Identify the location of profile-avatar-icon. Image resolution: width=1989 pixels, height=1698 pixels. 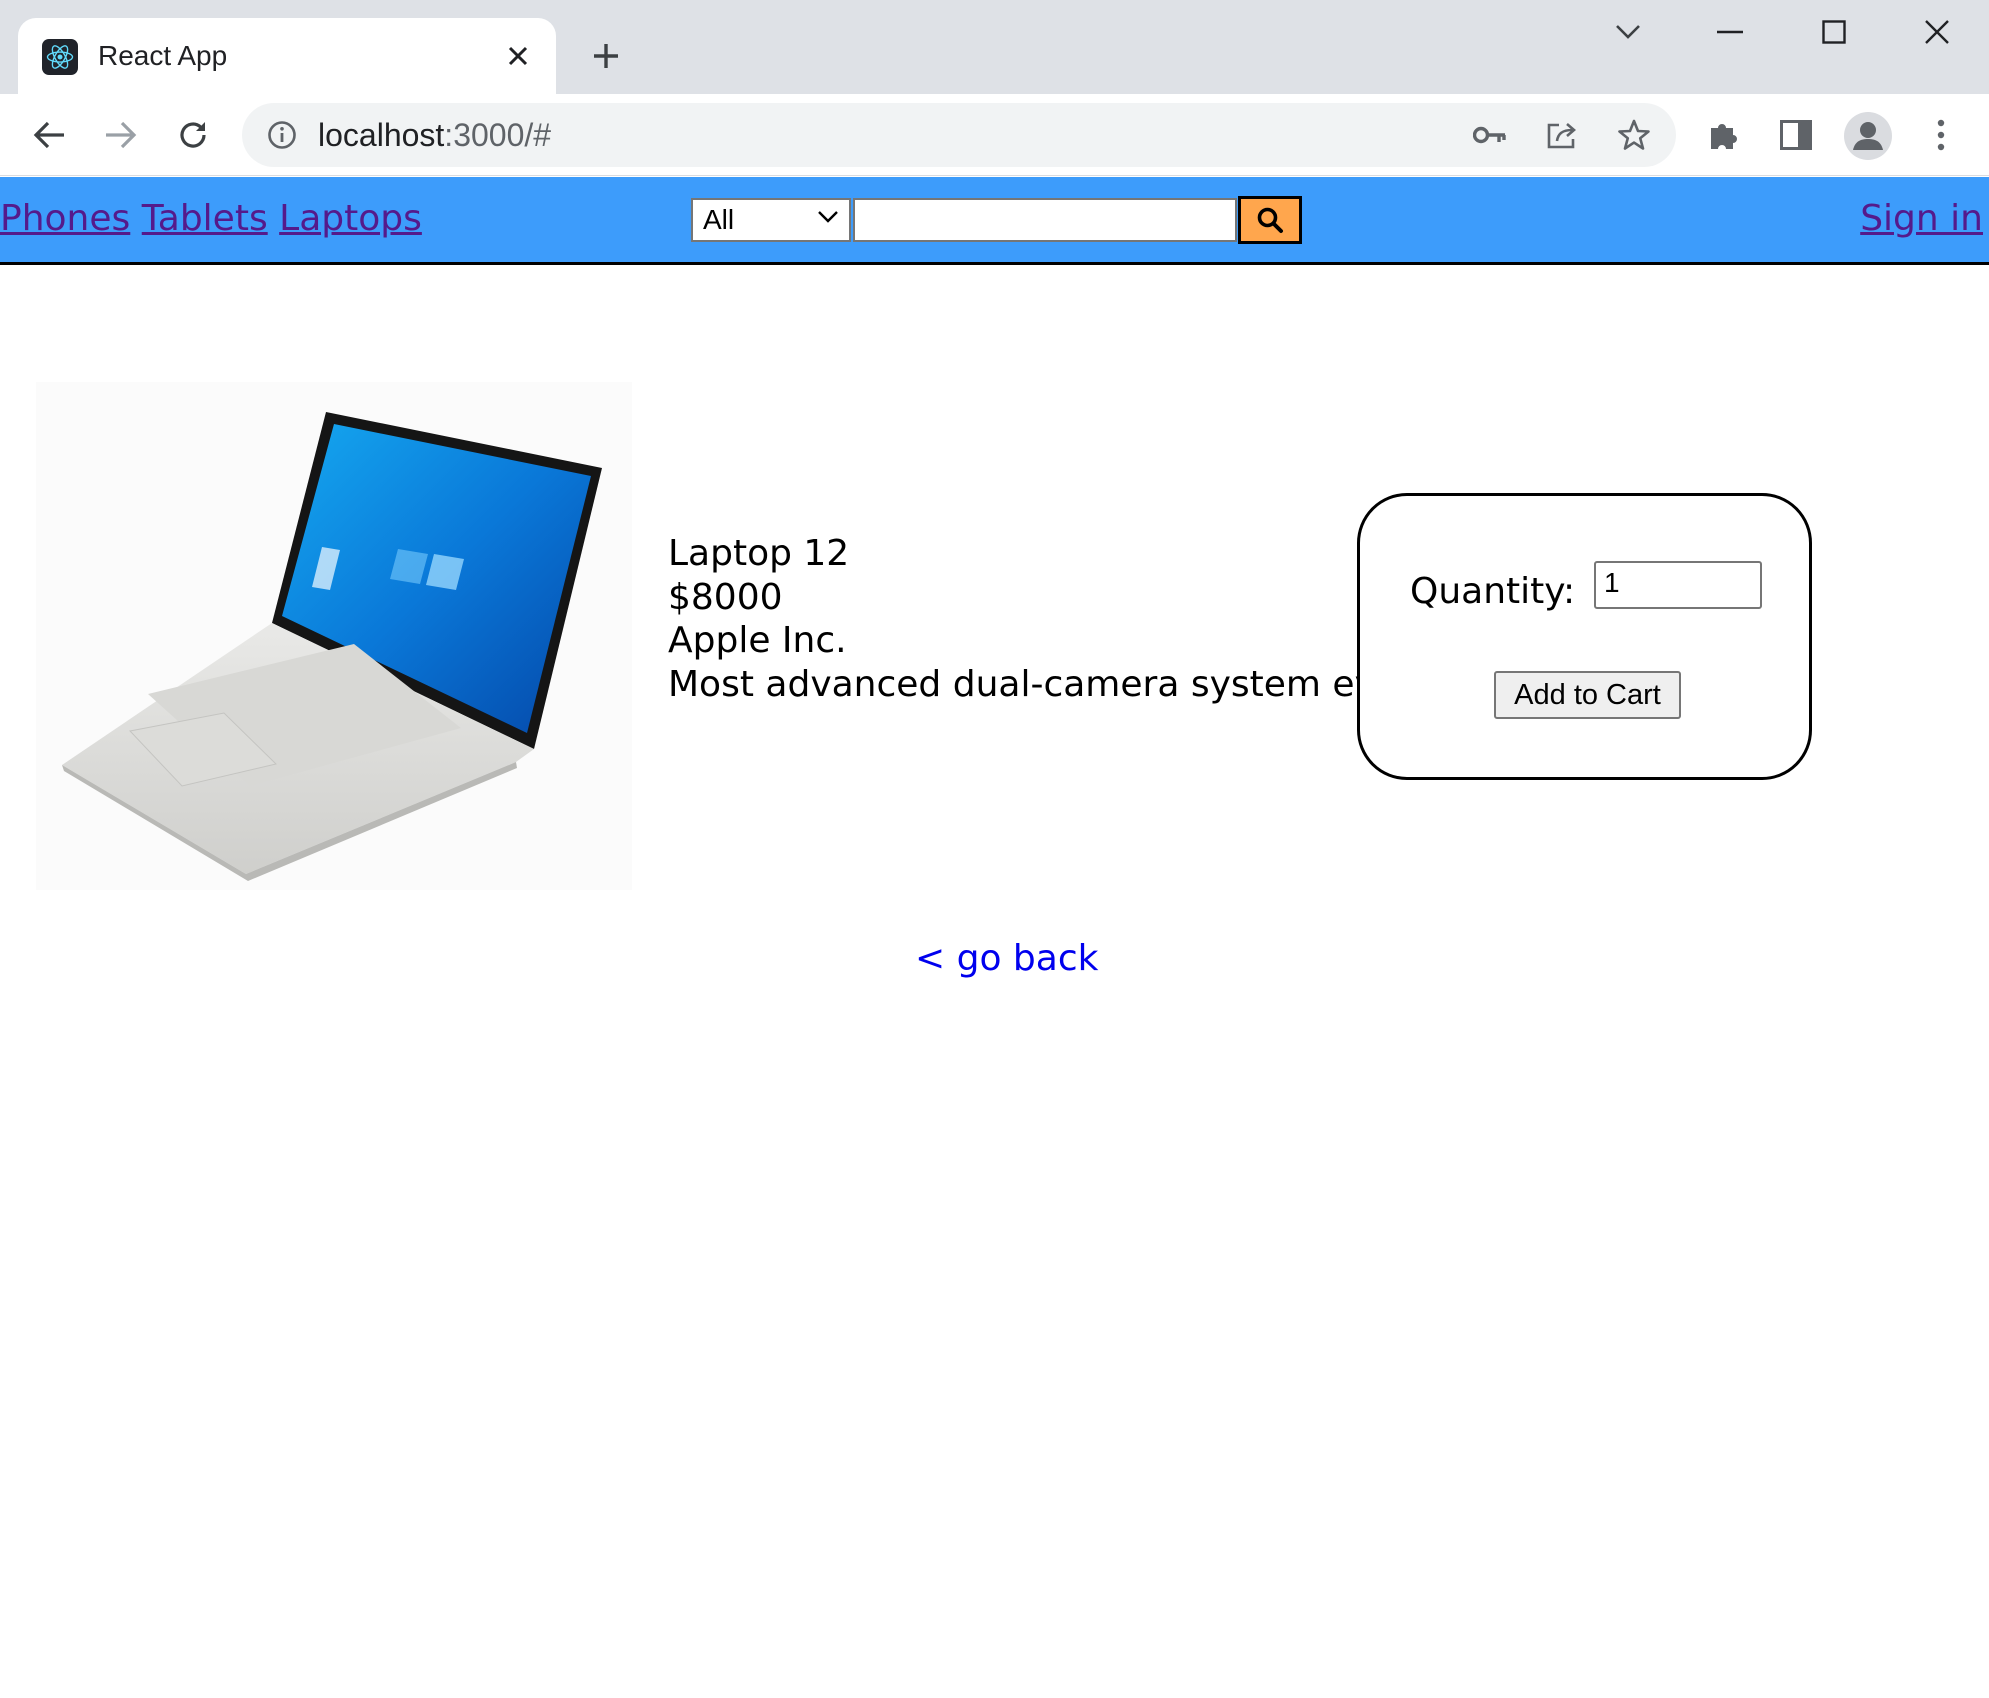
(1868, 136).